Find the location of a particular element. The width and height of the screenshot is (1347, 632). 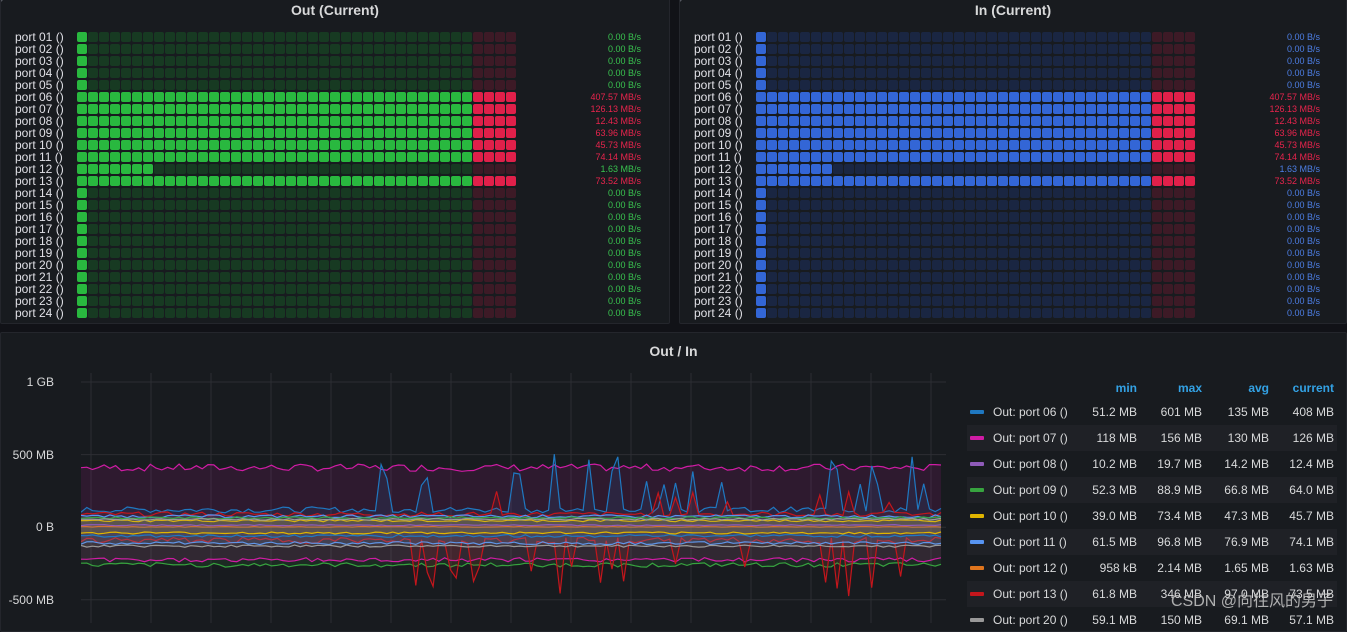

legend-header-current: current is located at coordinates (1294, 388).